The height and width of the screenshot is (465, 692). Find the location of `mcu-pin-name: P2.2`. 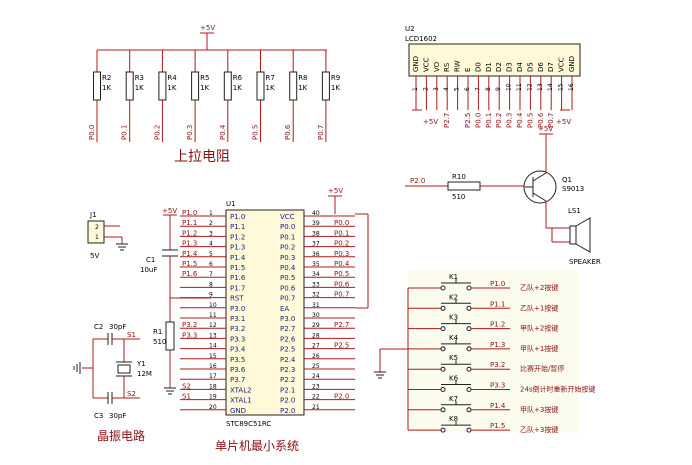

mcu-pin-name: P2.2 is located at coordinates (287, 380).